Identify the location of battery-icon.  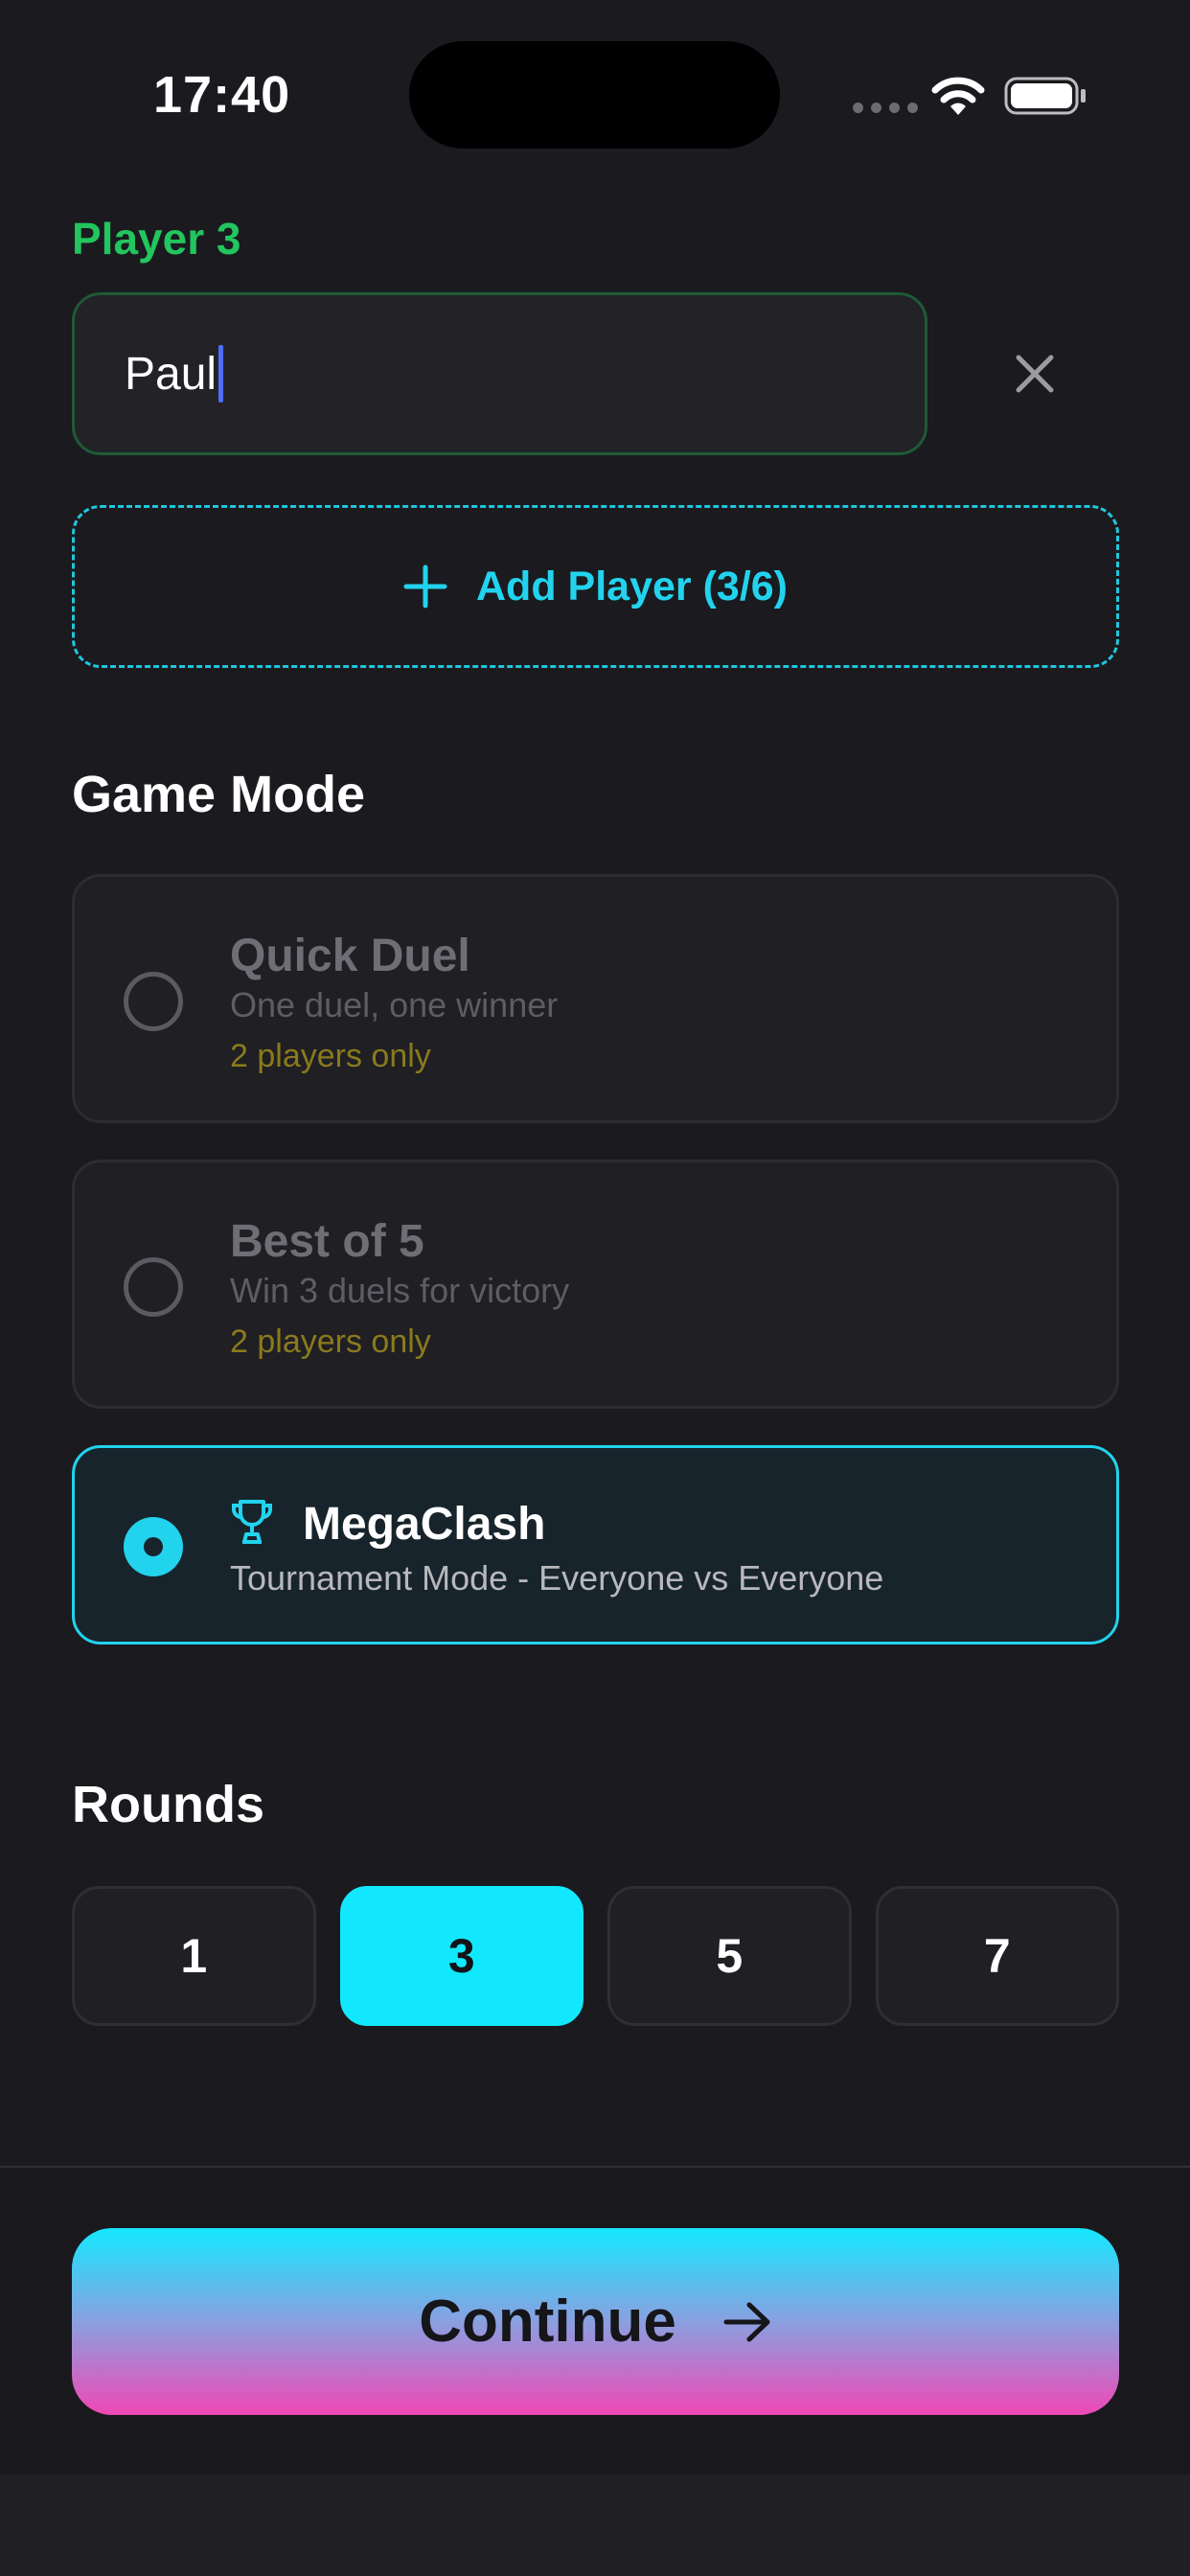
(1045, 96).